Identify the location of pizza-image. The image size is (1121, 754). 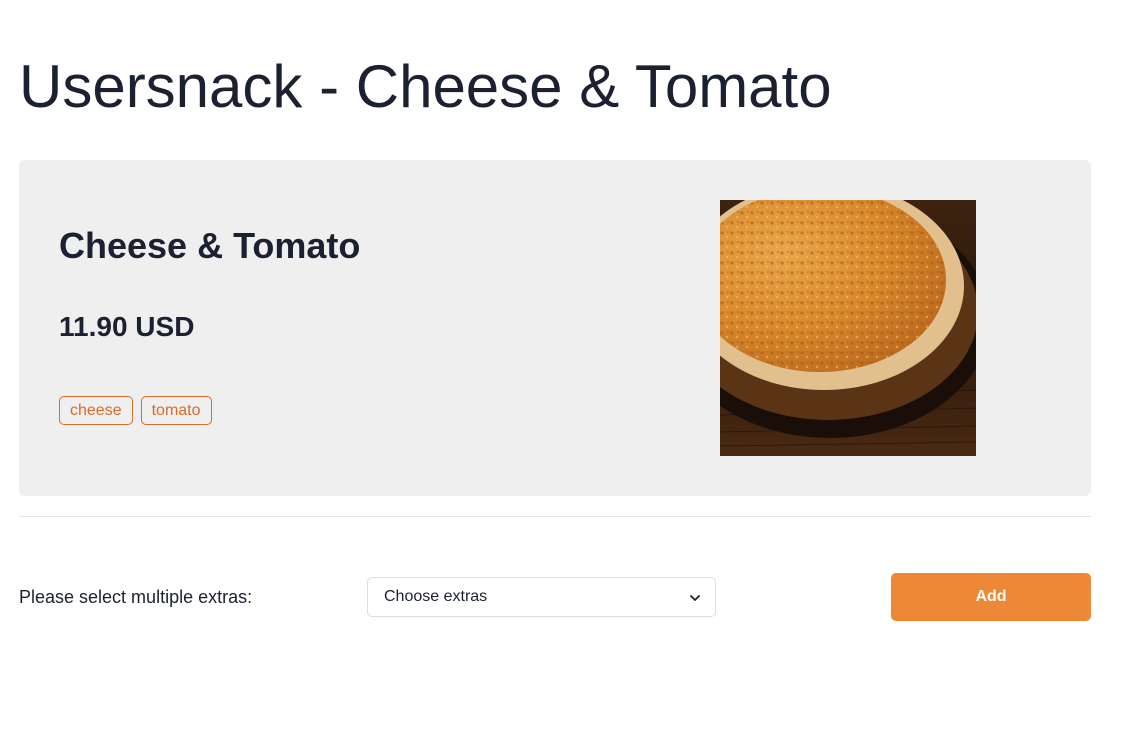
(848, 328).